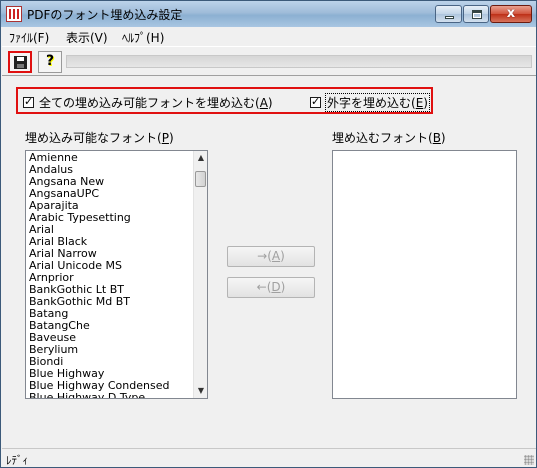  I want to click on status-bar: ﾚﾃﾞｨ, so click(269, 457).